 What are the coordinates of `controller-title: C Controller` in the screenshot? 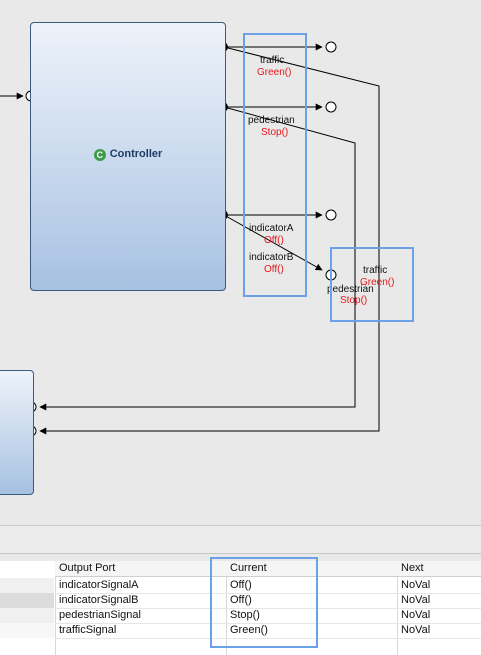 It's located at (128, 154).